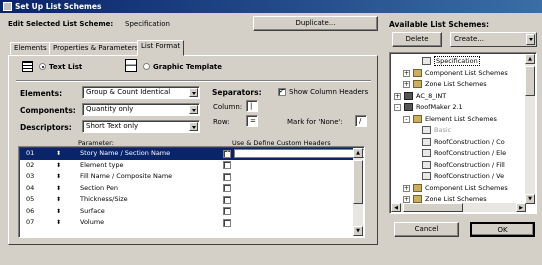 This screenshot has height=265, width=542. Describe the element at coordinates (125, 153) in the screenshot. I see `parameter-name: Story Name / Section Name` at that location.